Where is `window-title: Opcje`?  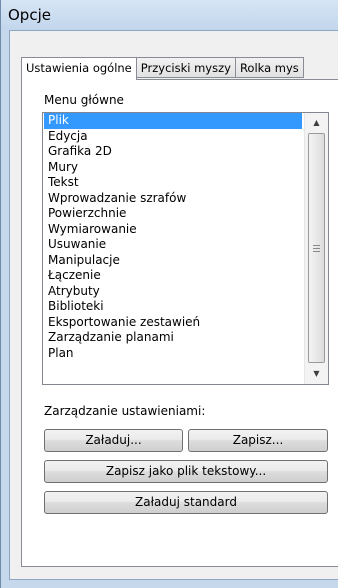
window-title: Opcje is located at coordinates (29, 15).